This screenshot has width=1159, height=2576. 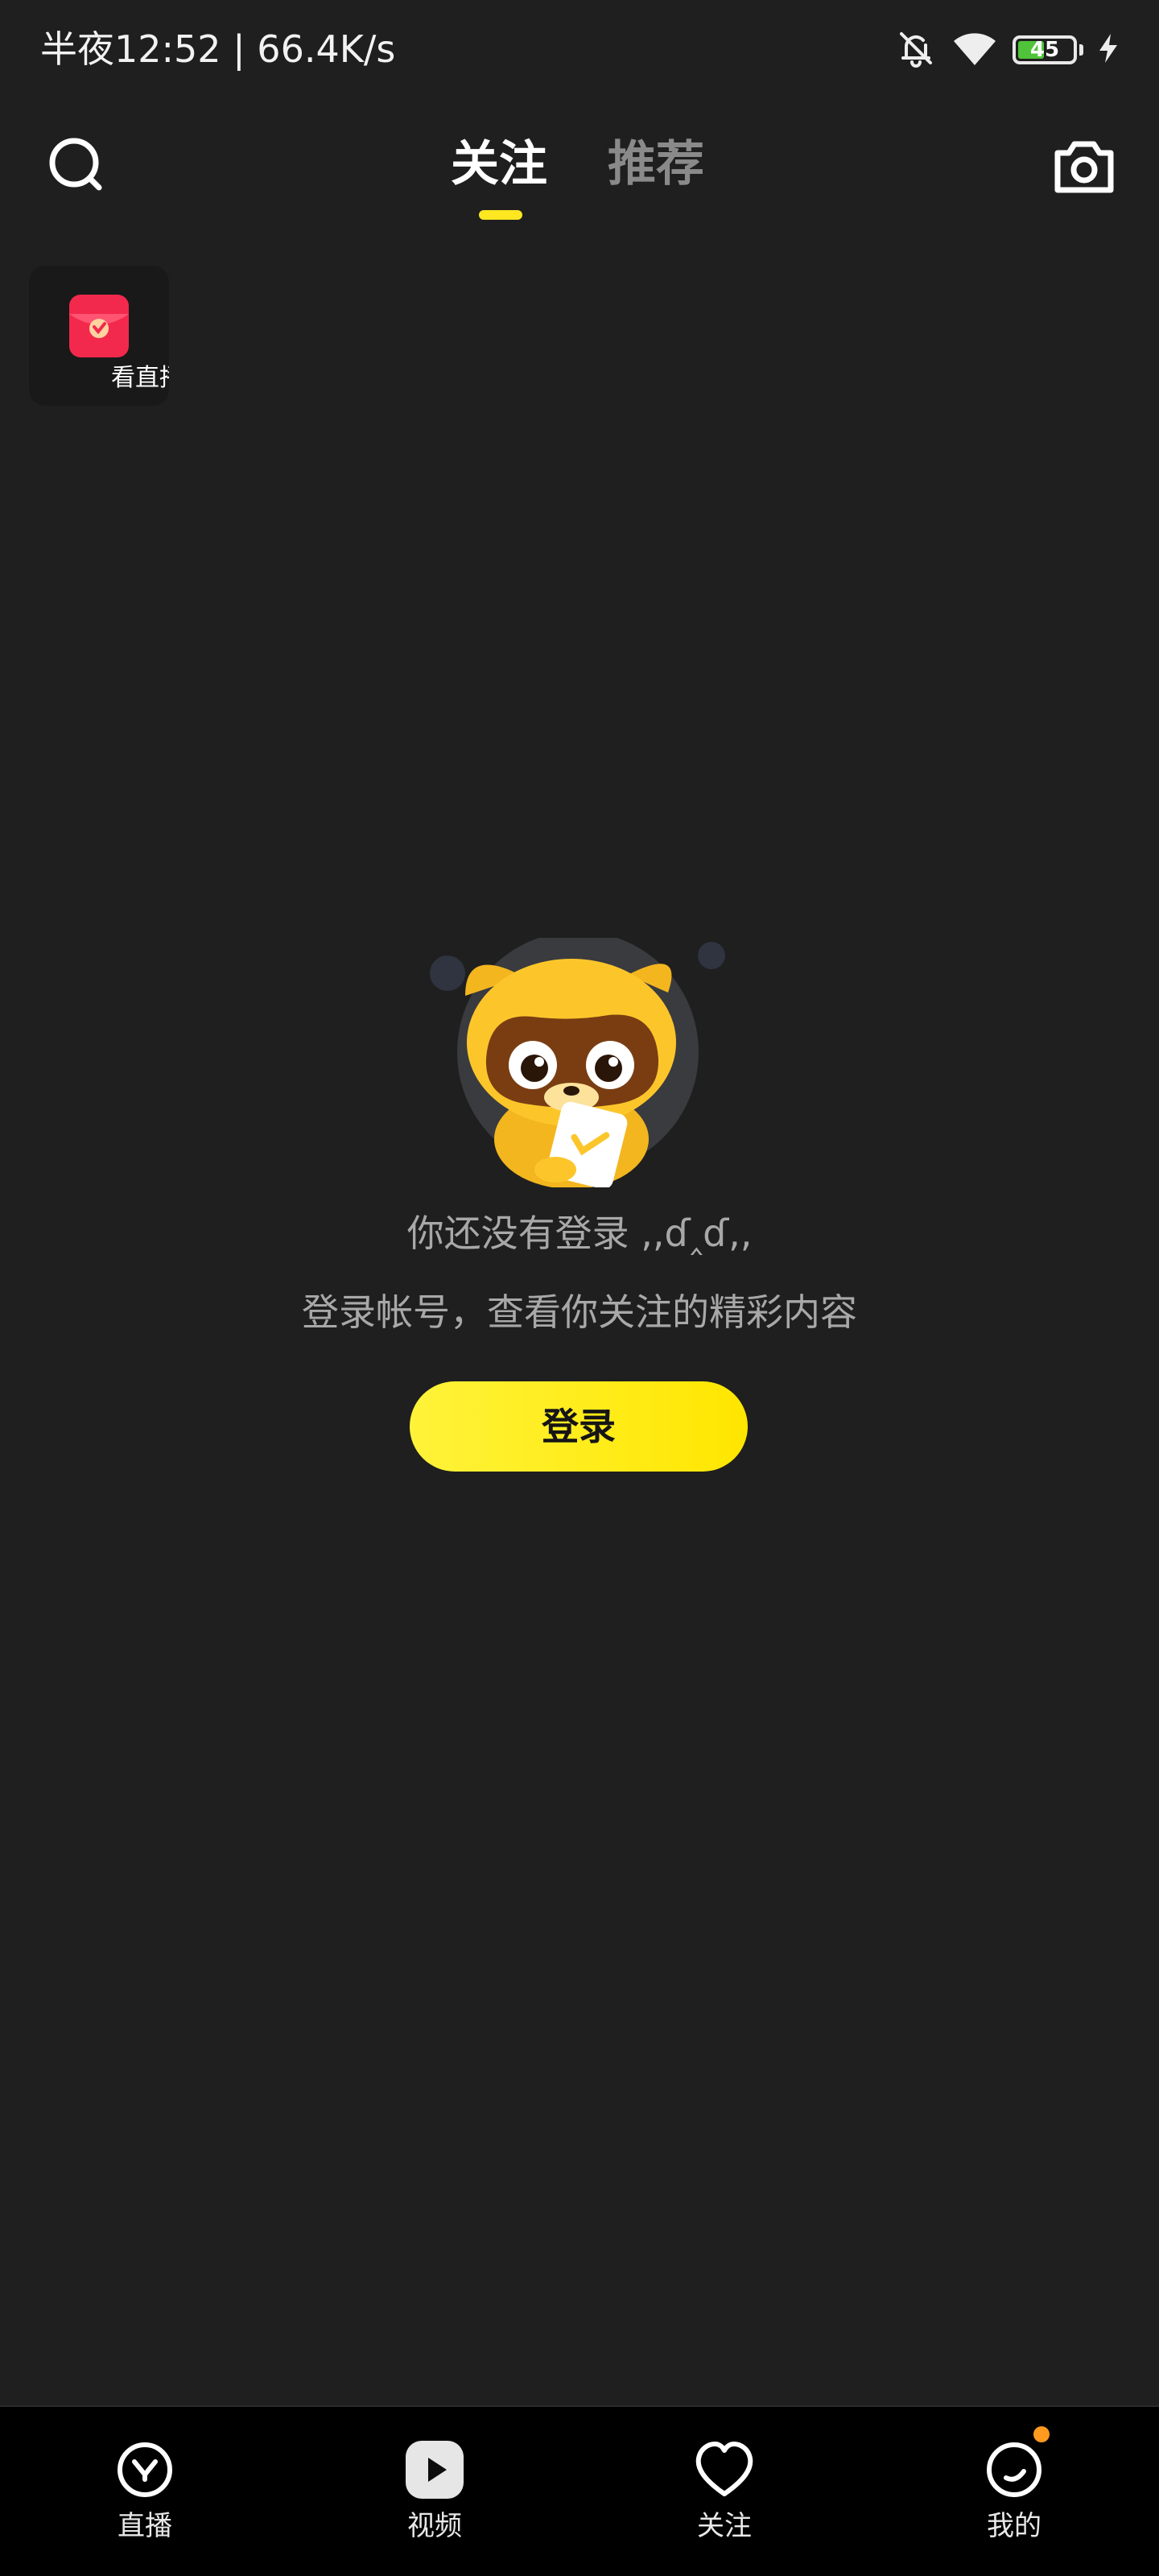 What do you see at coordinates (1007, 49) in the screenshot?
I see `status-icons: 45` at bounding box center [1007, 49].